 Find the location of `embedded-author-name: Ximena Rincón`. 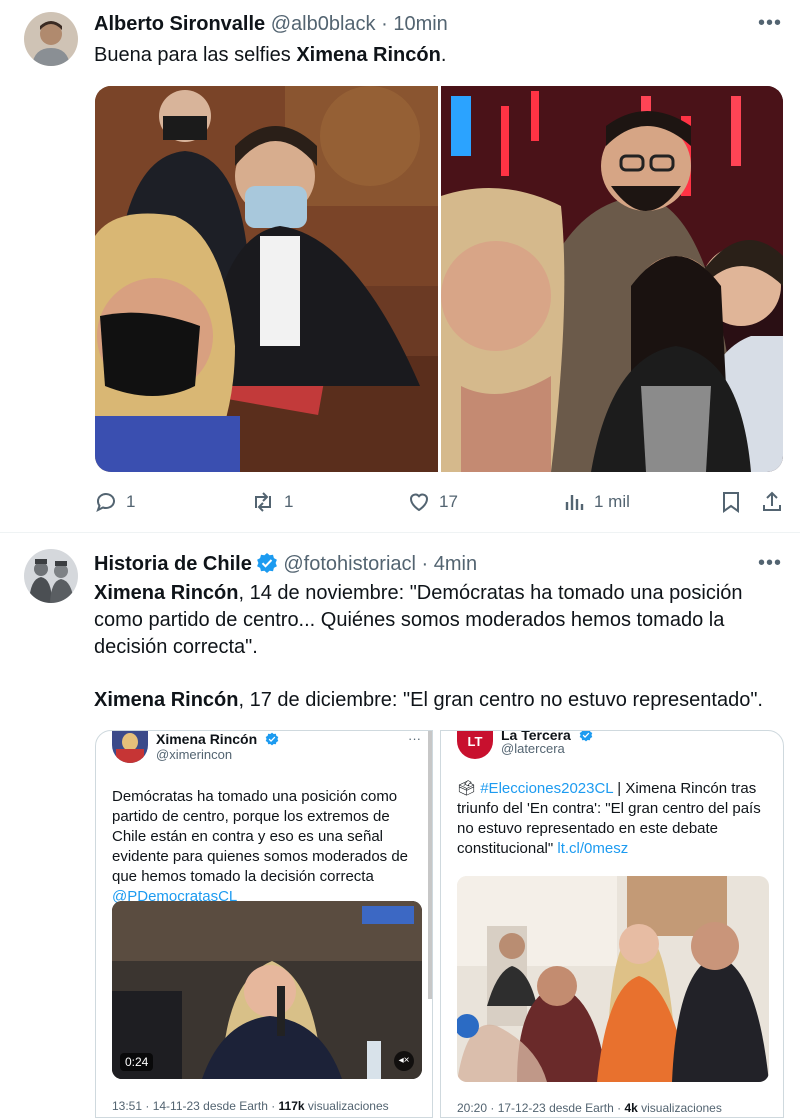

embedded-author-name: Ximena Rincón is located at coordinates (207, 739).